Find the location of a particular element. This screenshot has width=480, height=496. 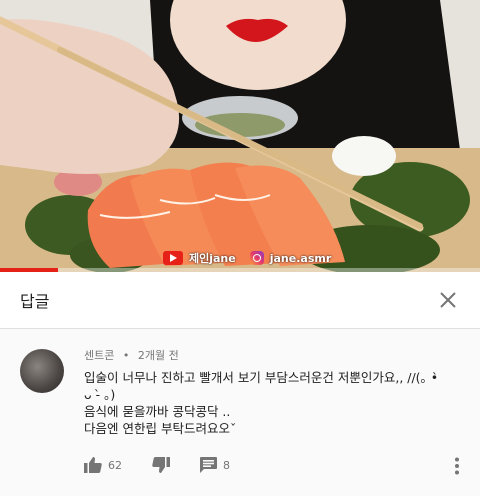

avatar is located at coordinates (42, 371).